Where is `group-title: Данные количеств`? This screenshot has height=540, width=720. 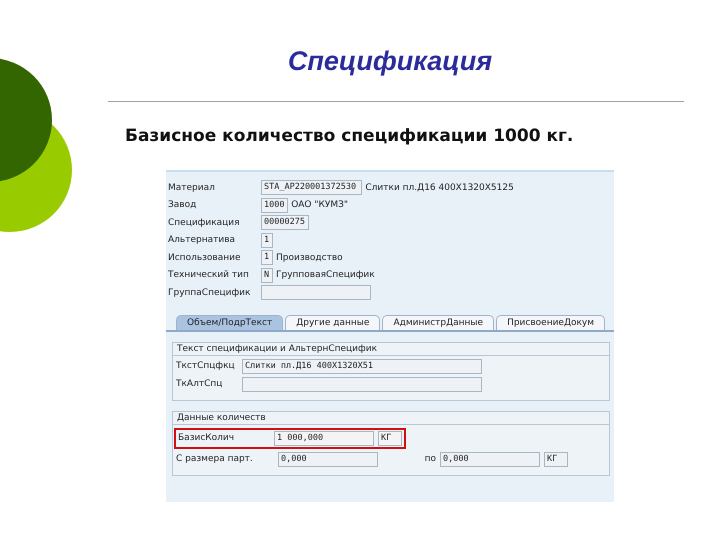 group-title: Данные количеств is located at coordinates (391, 418).